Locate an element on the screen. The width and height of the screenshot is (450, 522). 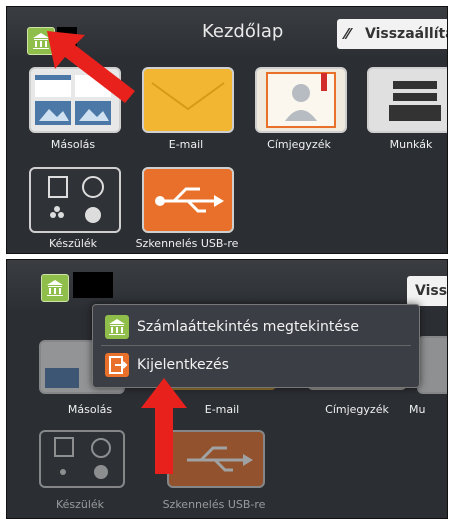
address-book-icon is located at coordinates (301, 100).